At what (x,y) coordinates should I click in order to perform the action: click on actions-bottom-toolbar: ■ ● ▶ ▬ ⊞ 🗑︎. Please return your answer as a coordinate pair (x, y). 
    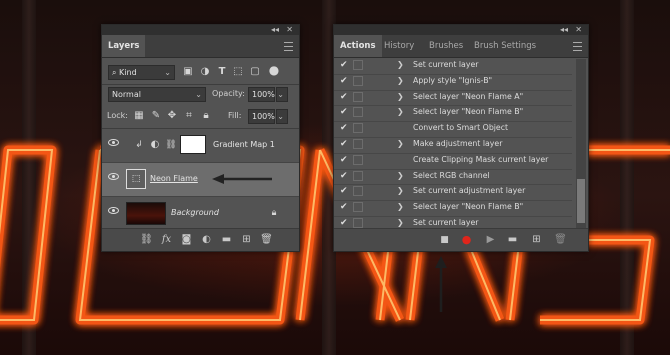
    Looking at the image, I should click on (461, 239).